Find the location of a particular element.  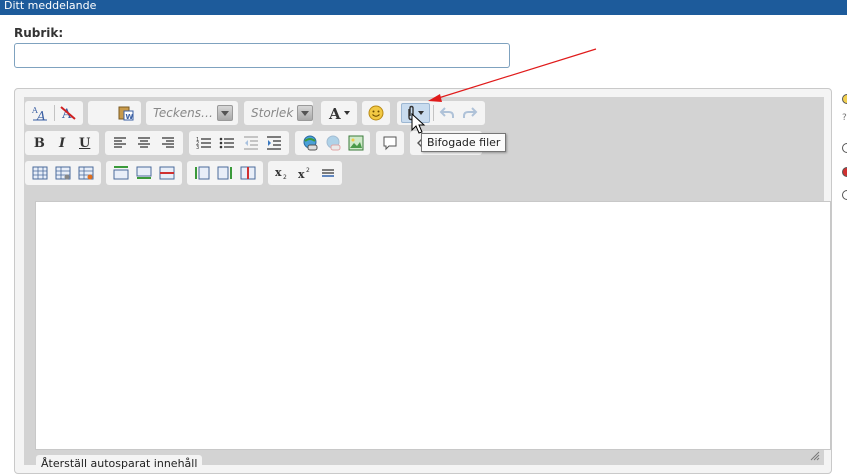

subject-input is located at coordinates (262, 55).